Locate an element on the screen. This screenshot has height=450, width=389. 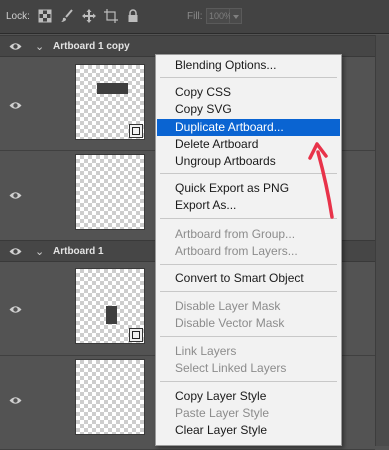
menu-item-disable-layer-mask: Disable Layer Mask is located at coordinates (228, 306).